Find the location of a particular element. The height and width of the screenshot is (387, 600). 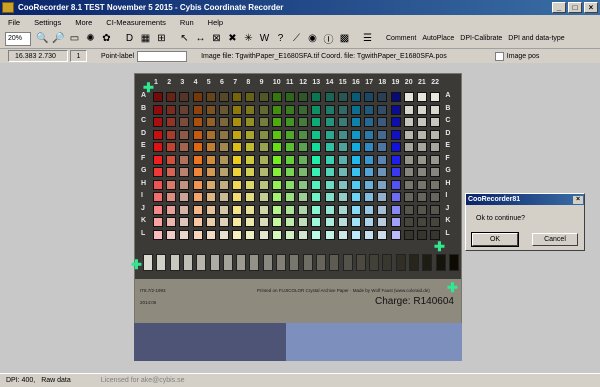

pointer-icon: ↖ is located at coordinates (184, 38).